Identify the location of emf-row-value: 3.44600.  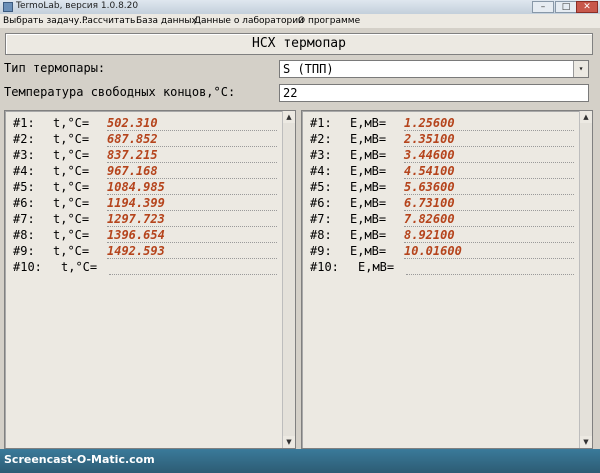
(429, 155).